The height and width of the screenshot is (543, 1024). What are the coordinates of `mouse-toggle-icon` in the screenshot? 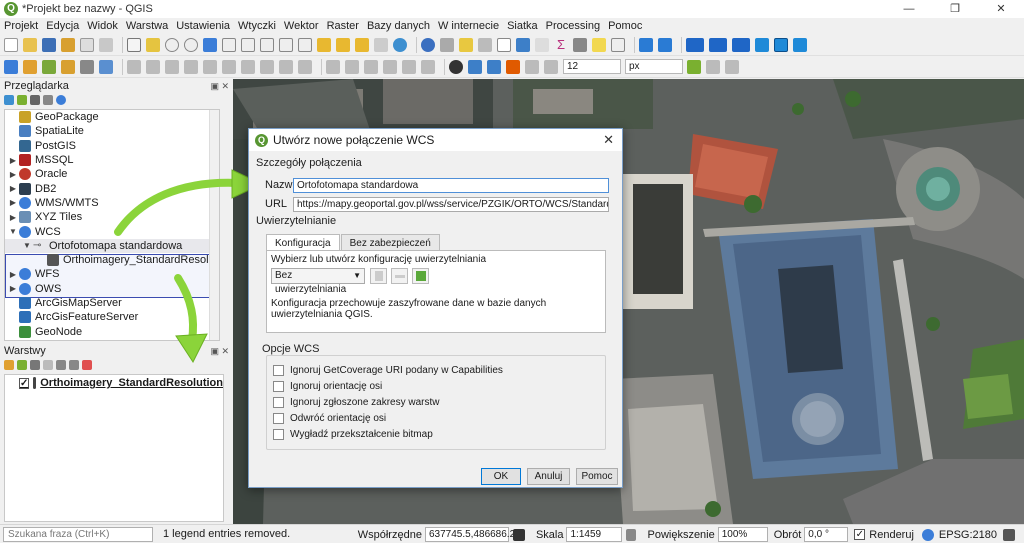 It's located at (518, 534).